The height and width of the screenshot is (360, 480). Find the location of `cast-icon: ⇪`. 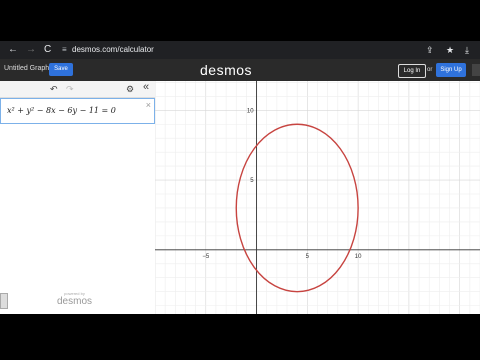

cast-icon: ⇪ is located at coordinates (430, 50).